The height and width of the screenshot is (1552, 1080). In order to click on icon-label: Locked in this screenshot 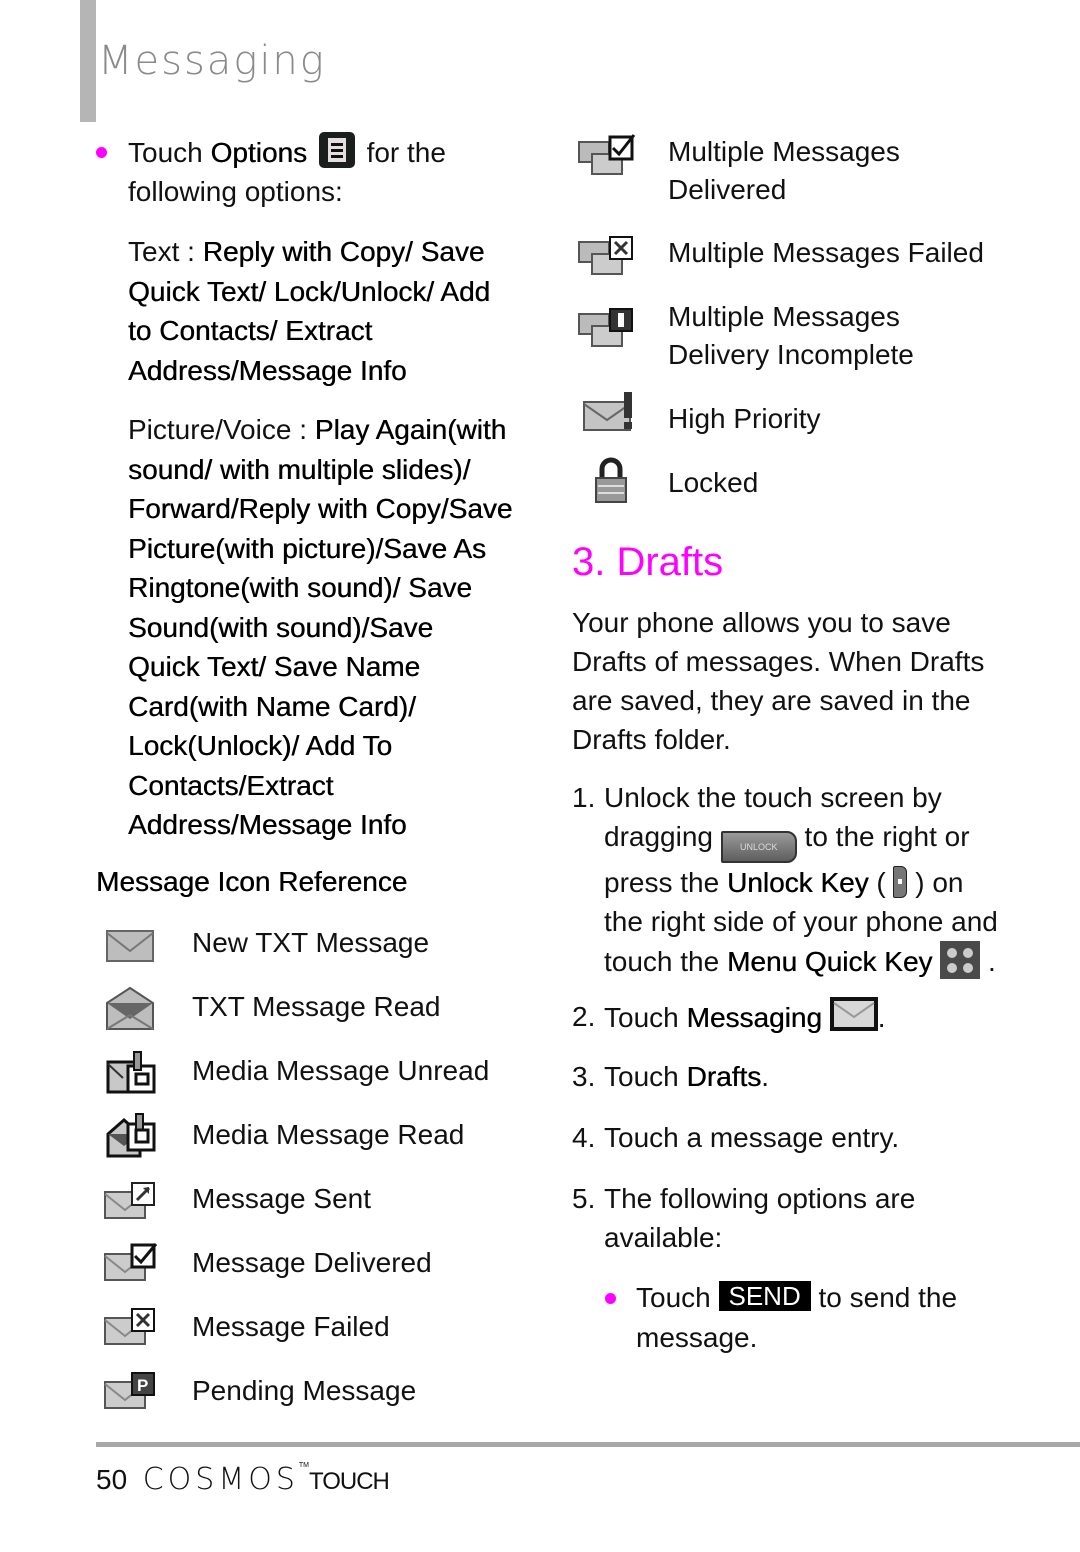, I will do `click(713, 482)`.